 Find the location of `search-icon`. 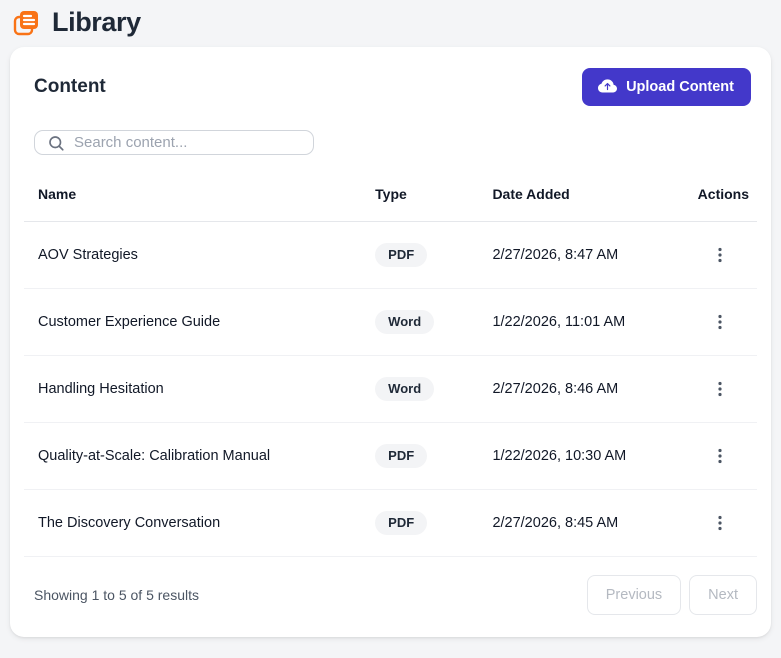

search-icon is located at coordinates (56, 143).